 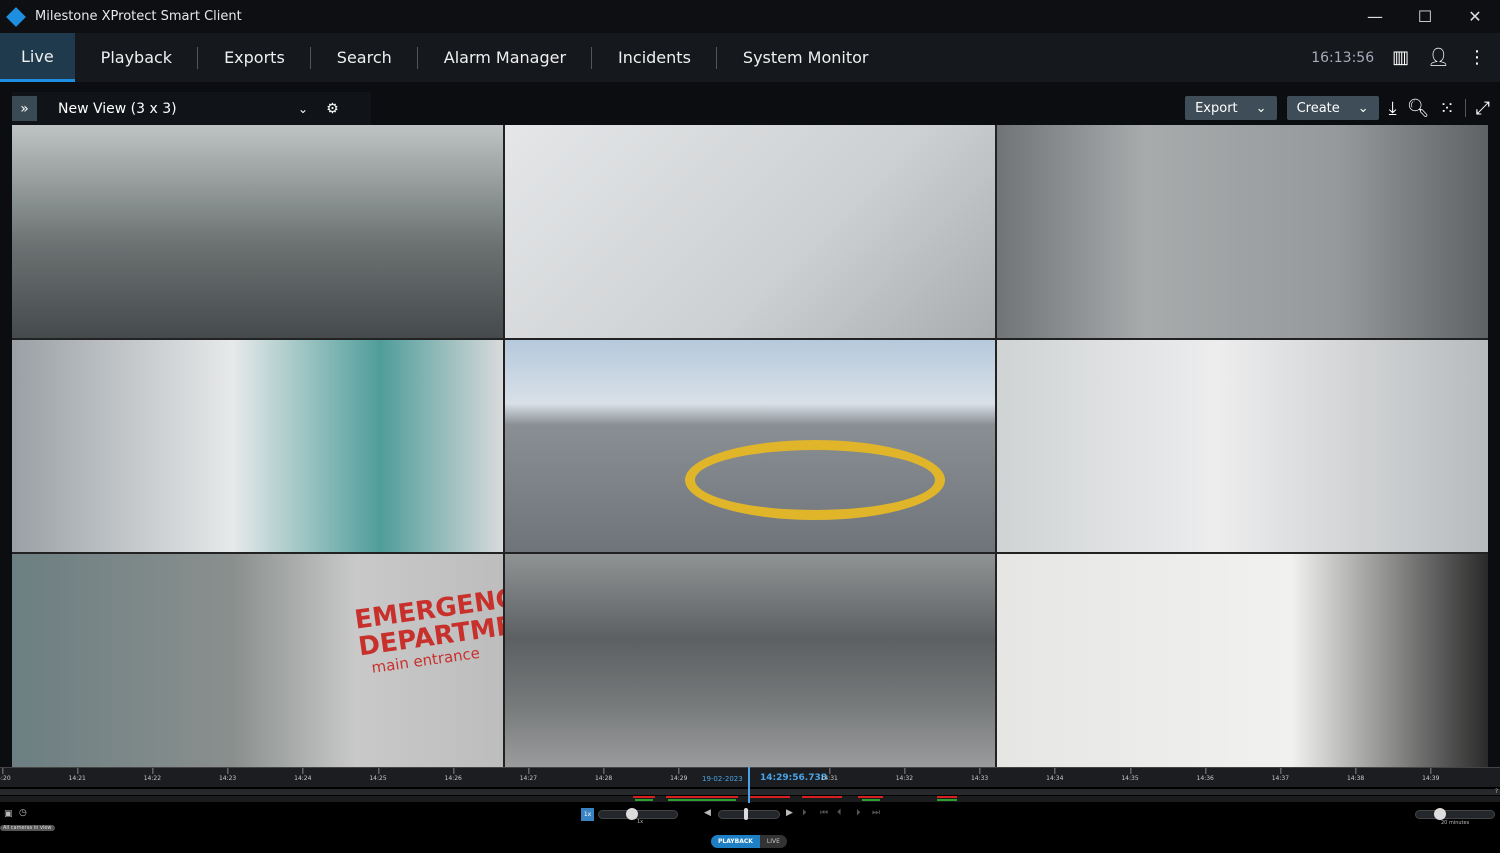 What do you see at coordinates (1431, 775) in the screenshot?
I see `tick-label: 14:39` at bounding box center [1431, 775].